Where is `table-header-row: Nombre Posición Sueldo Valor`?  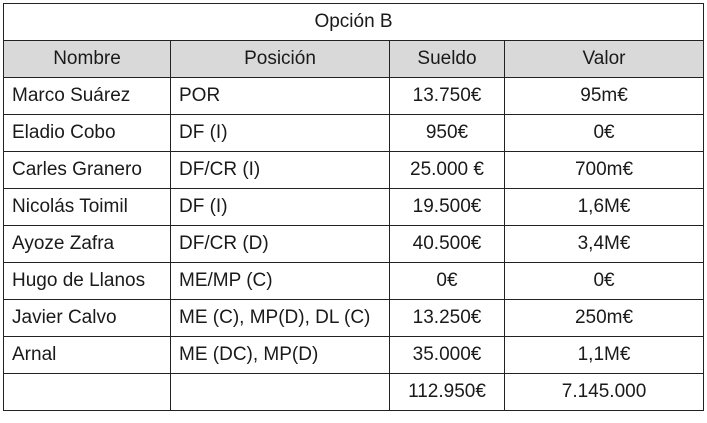 table-header-row: Nombre Posición Sueldo Valor is located at coordinates (354, 59).